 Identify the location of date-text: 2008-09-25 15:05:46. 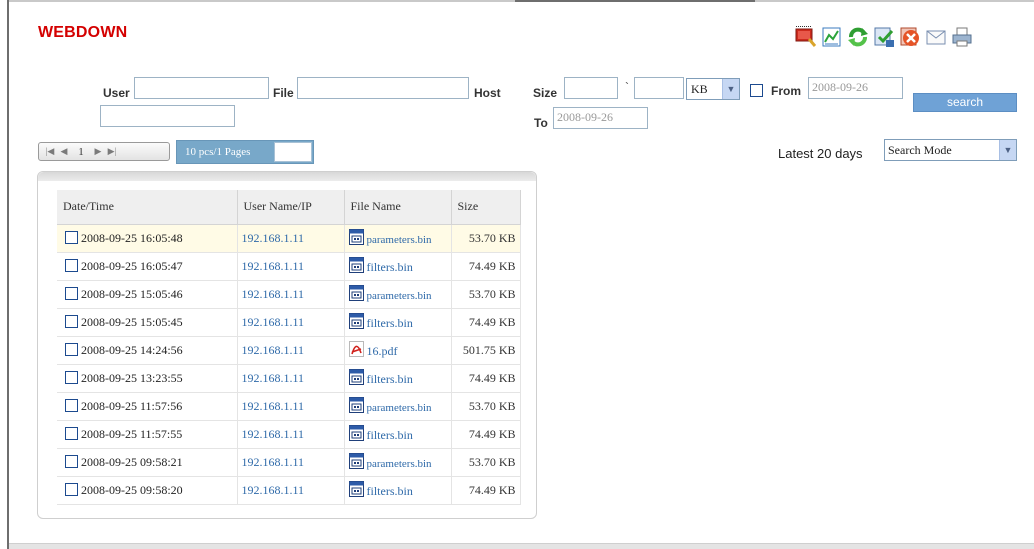
(132, 293).